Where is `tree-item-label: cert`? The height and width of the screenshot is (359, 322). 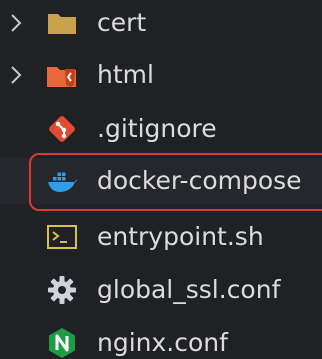 tree-item-label: cert is located at coordinates (122, 22).